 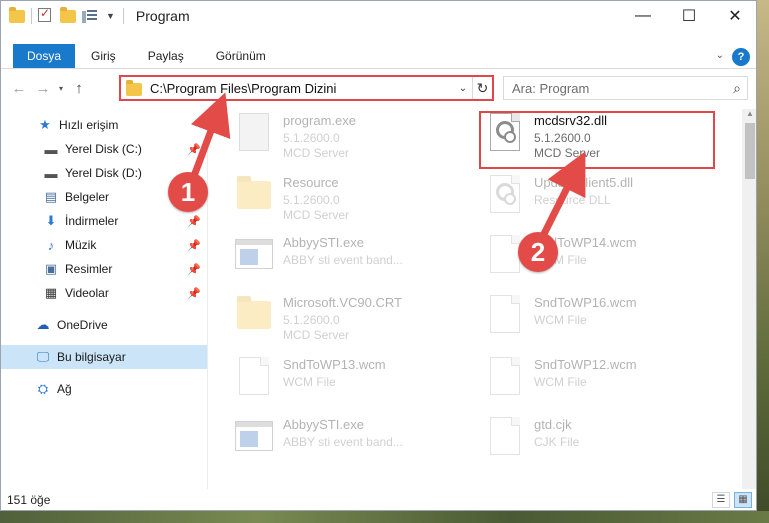 I want to click on application-icon, so click(x=253, y=256).